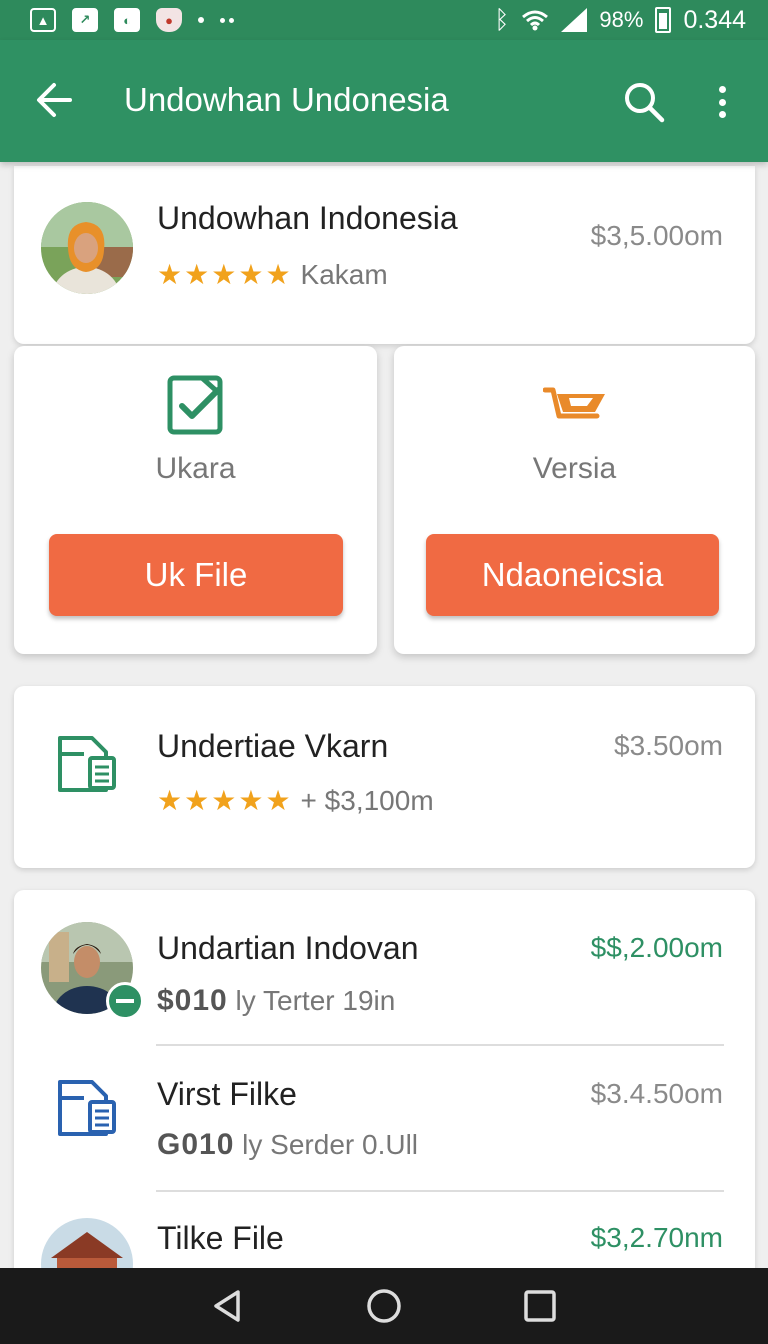 This screenshot has height=1344, width=768. I want to click on action-card-versia: Versia Ndaoneicsia, so click(574, 500).